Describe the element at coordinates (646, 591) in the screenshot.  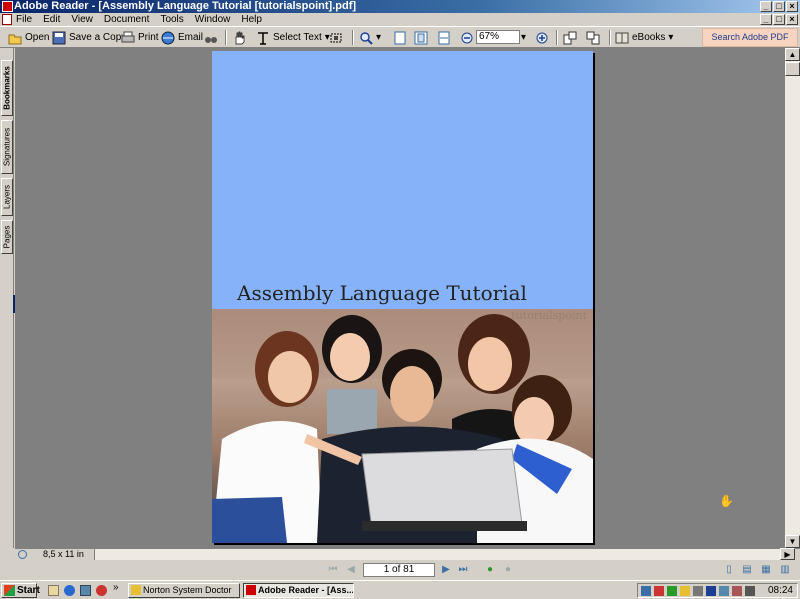
I see `tray-network-icon` at that location.